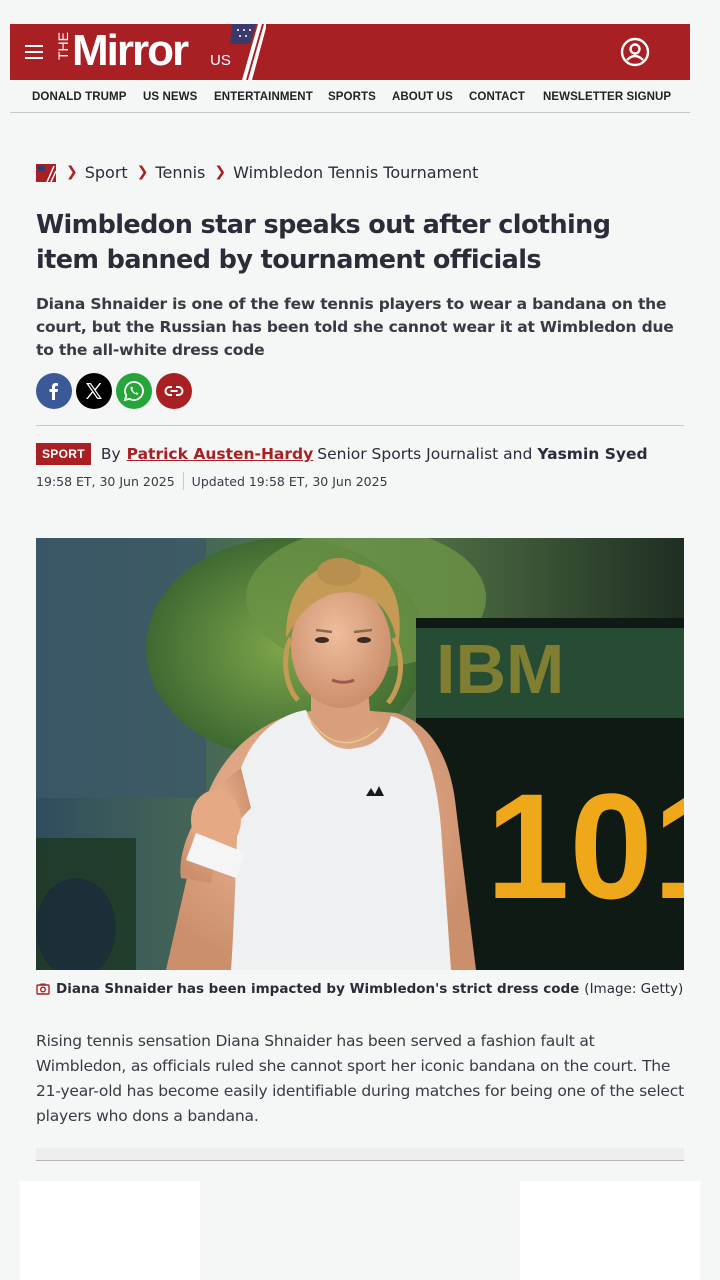  I want to click on divider, so click(360, 425).